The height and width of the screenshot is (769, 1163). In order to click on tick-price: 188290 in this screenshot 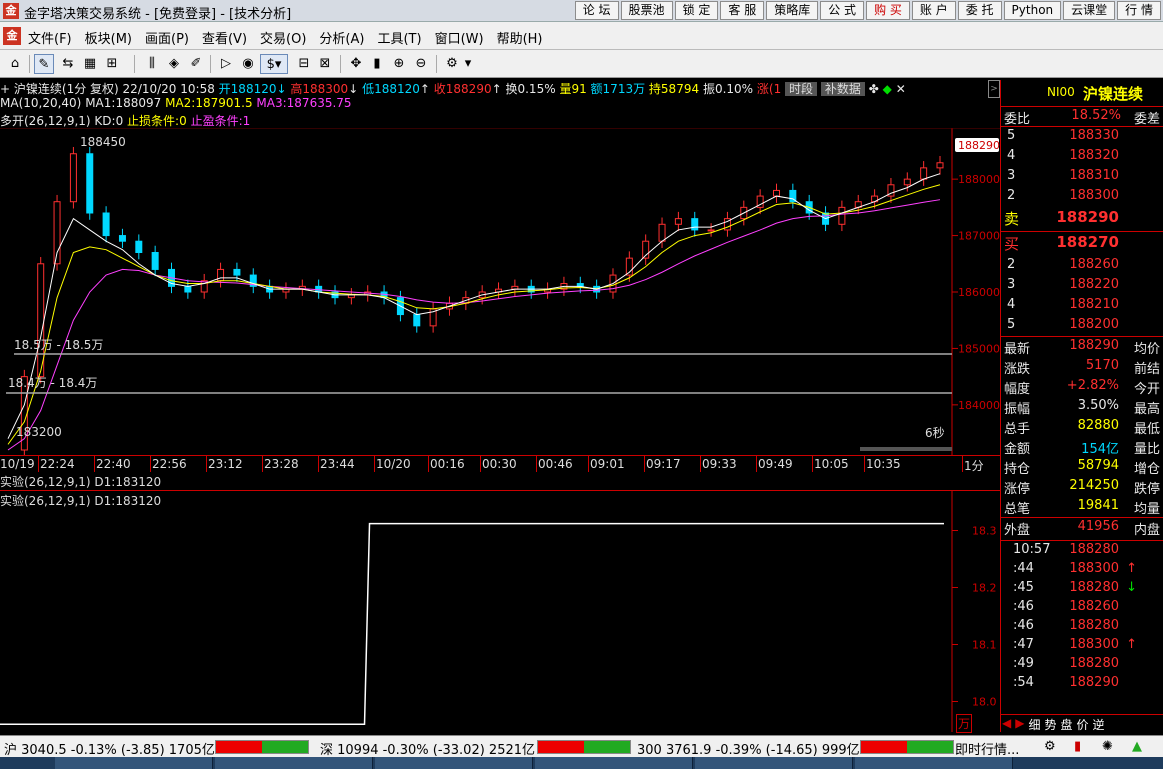, I will do `click(1094, 682)`.